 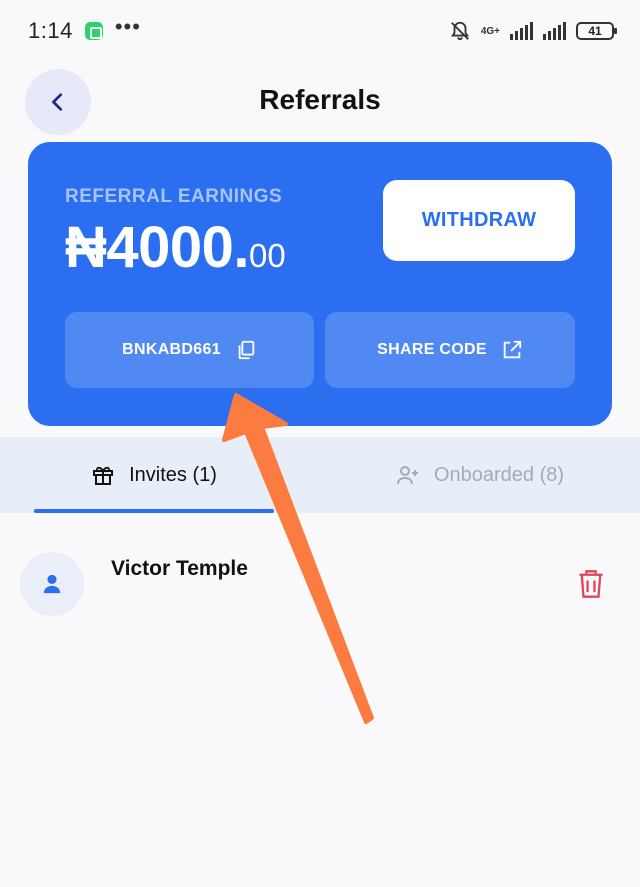 I want to click on earnings-amount-cents: 00, so click(x=267, y=255).